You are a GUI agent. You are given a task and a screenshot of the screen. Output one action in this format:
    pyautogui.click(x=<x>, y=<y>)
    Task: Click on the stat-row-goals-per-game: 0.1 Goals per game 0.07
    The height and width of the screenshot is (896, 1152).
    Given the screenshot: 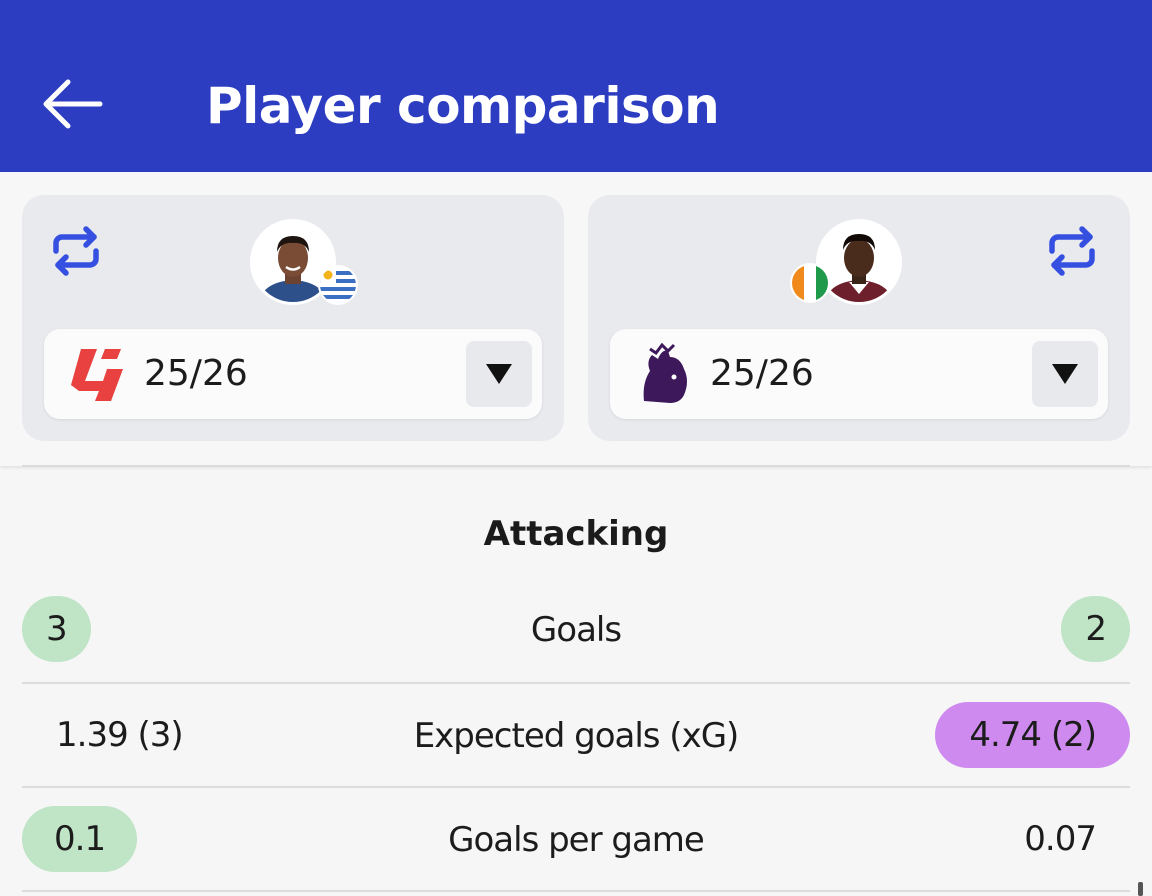 What is the action you would take?
    pyautogui.click(x=576, y=842)
    